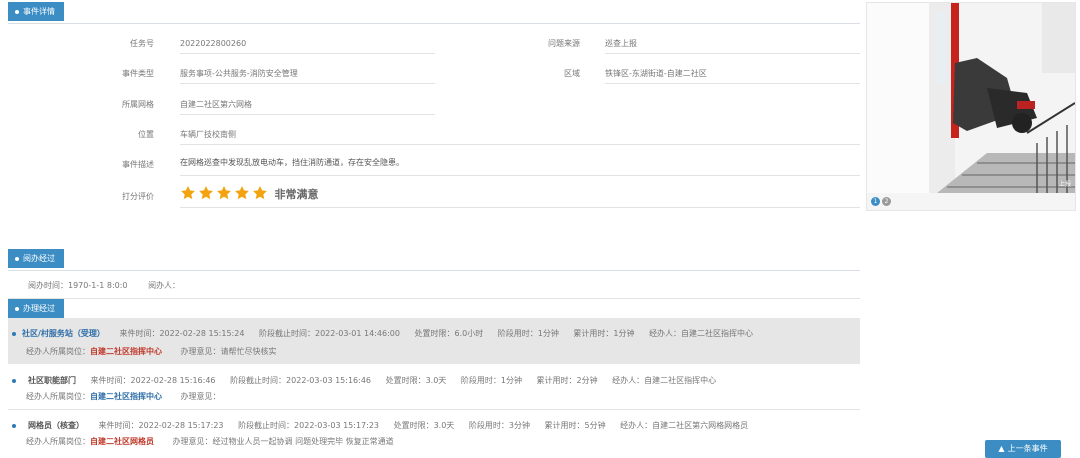 The width and height of the screenshot is (1080, 458). Describe the element at coordinates (567, 380) in the screenshot. I see `step-total-used: 累计用时：2分钟` at that location.